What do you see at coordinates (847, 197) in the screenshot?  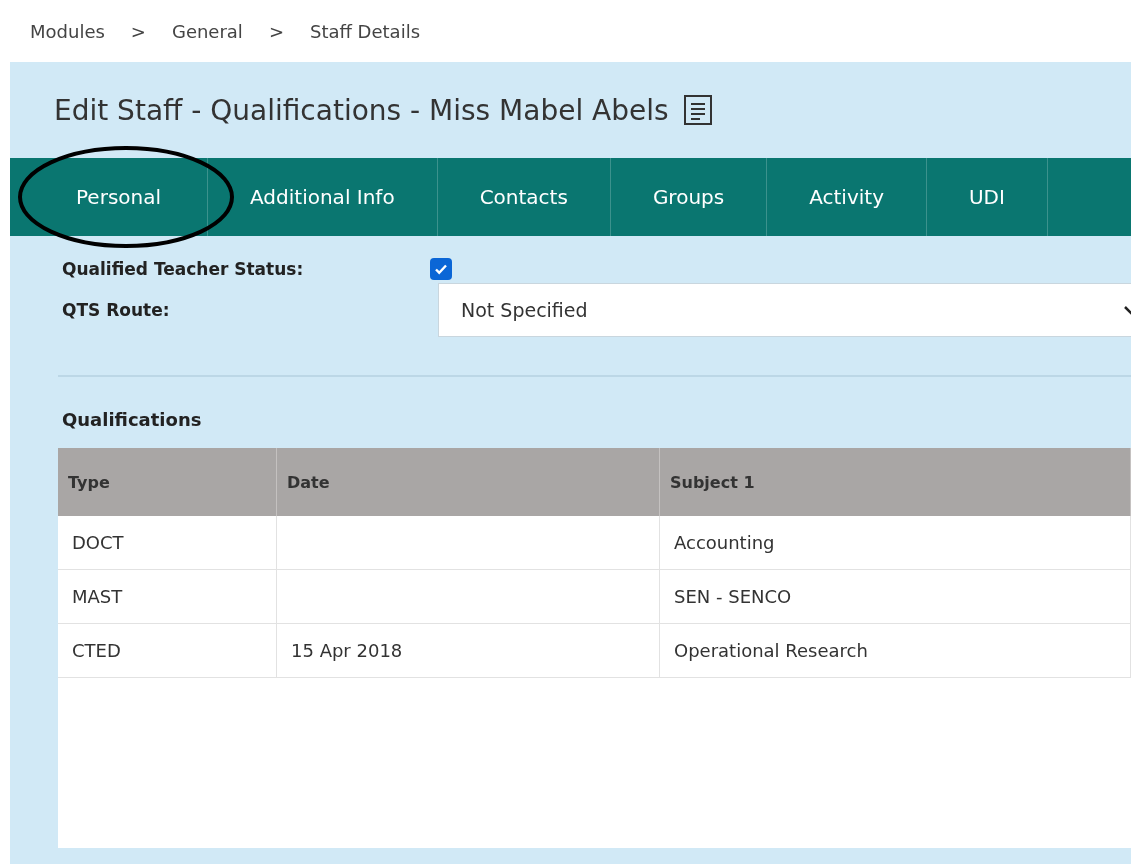 I see `tab: Activity` at bounding box center [847, 197].